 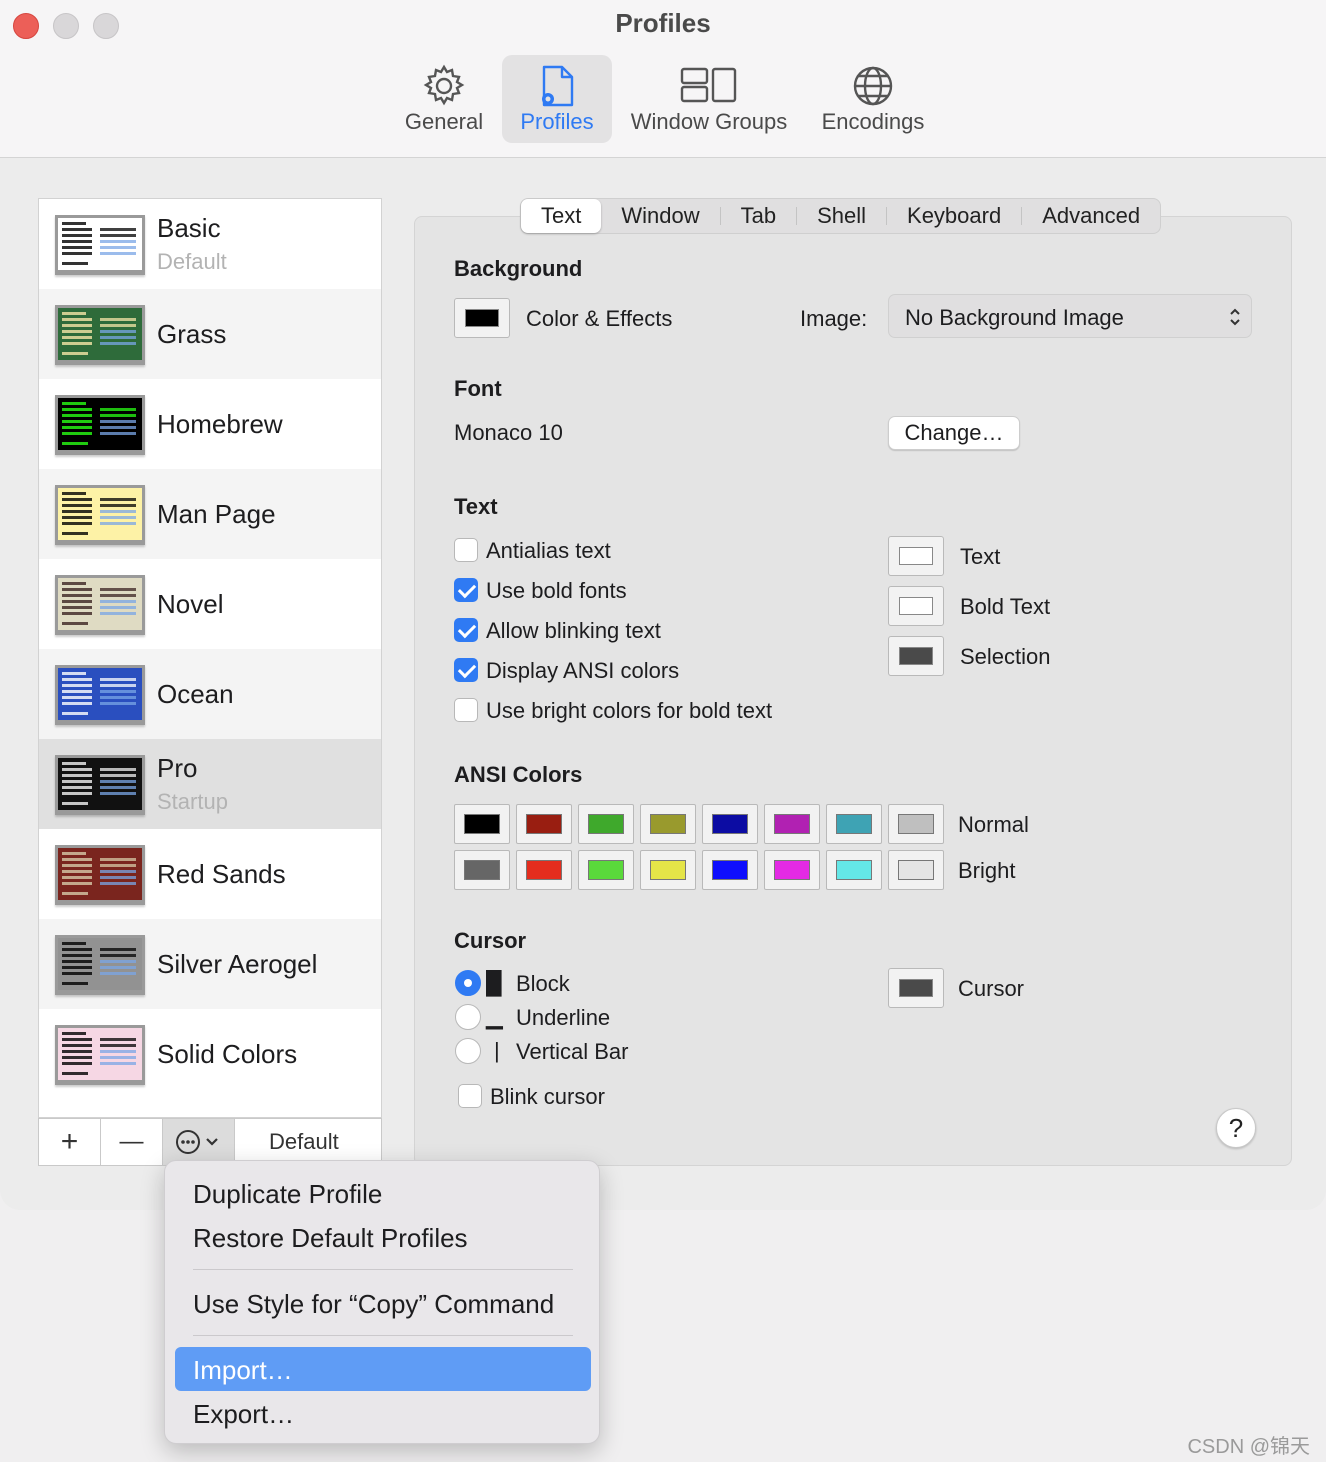 I want to click on text-heading: Text, so click(x=476, y=506).